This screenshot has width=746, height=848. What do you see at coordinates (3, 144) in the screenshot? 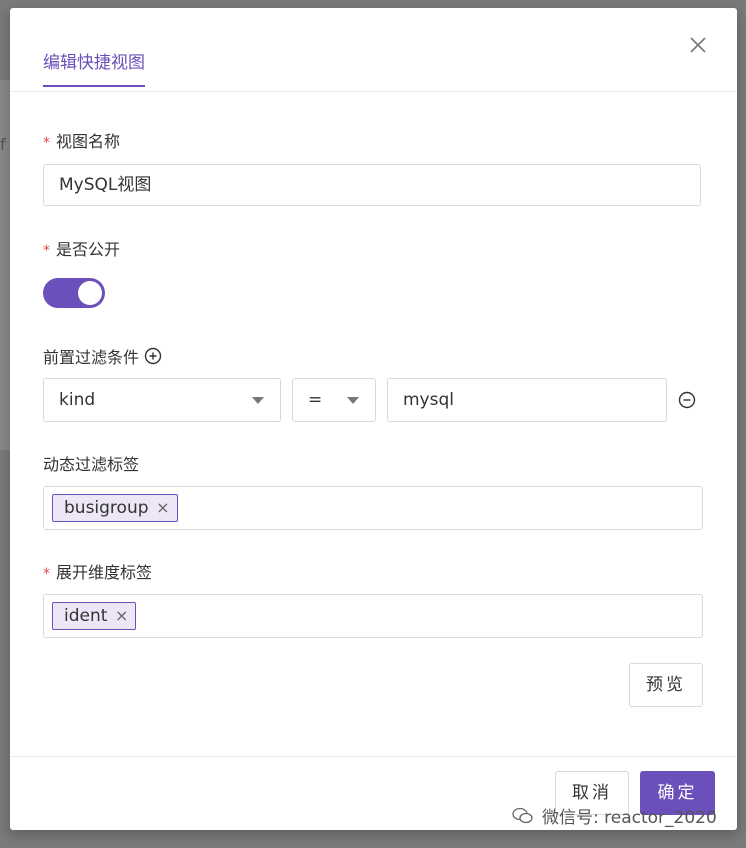
I see `backdrop-glyph: f` at bounding box center [3, 144].